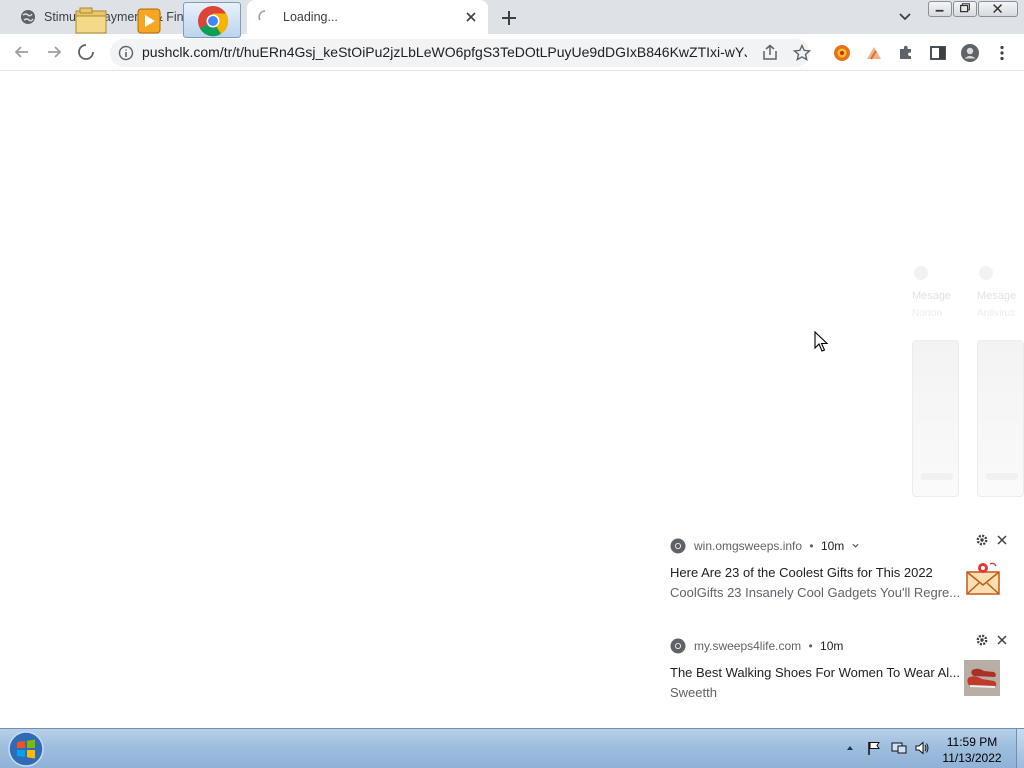 Image resolution: width=1024 pixels, height=768 pixels. I want to click on share-icon, so click(770, 53).